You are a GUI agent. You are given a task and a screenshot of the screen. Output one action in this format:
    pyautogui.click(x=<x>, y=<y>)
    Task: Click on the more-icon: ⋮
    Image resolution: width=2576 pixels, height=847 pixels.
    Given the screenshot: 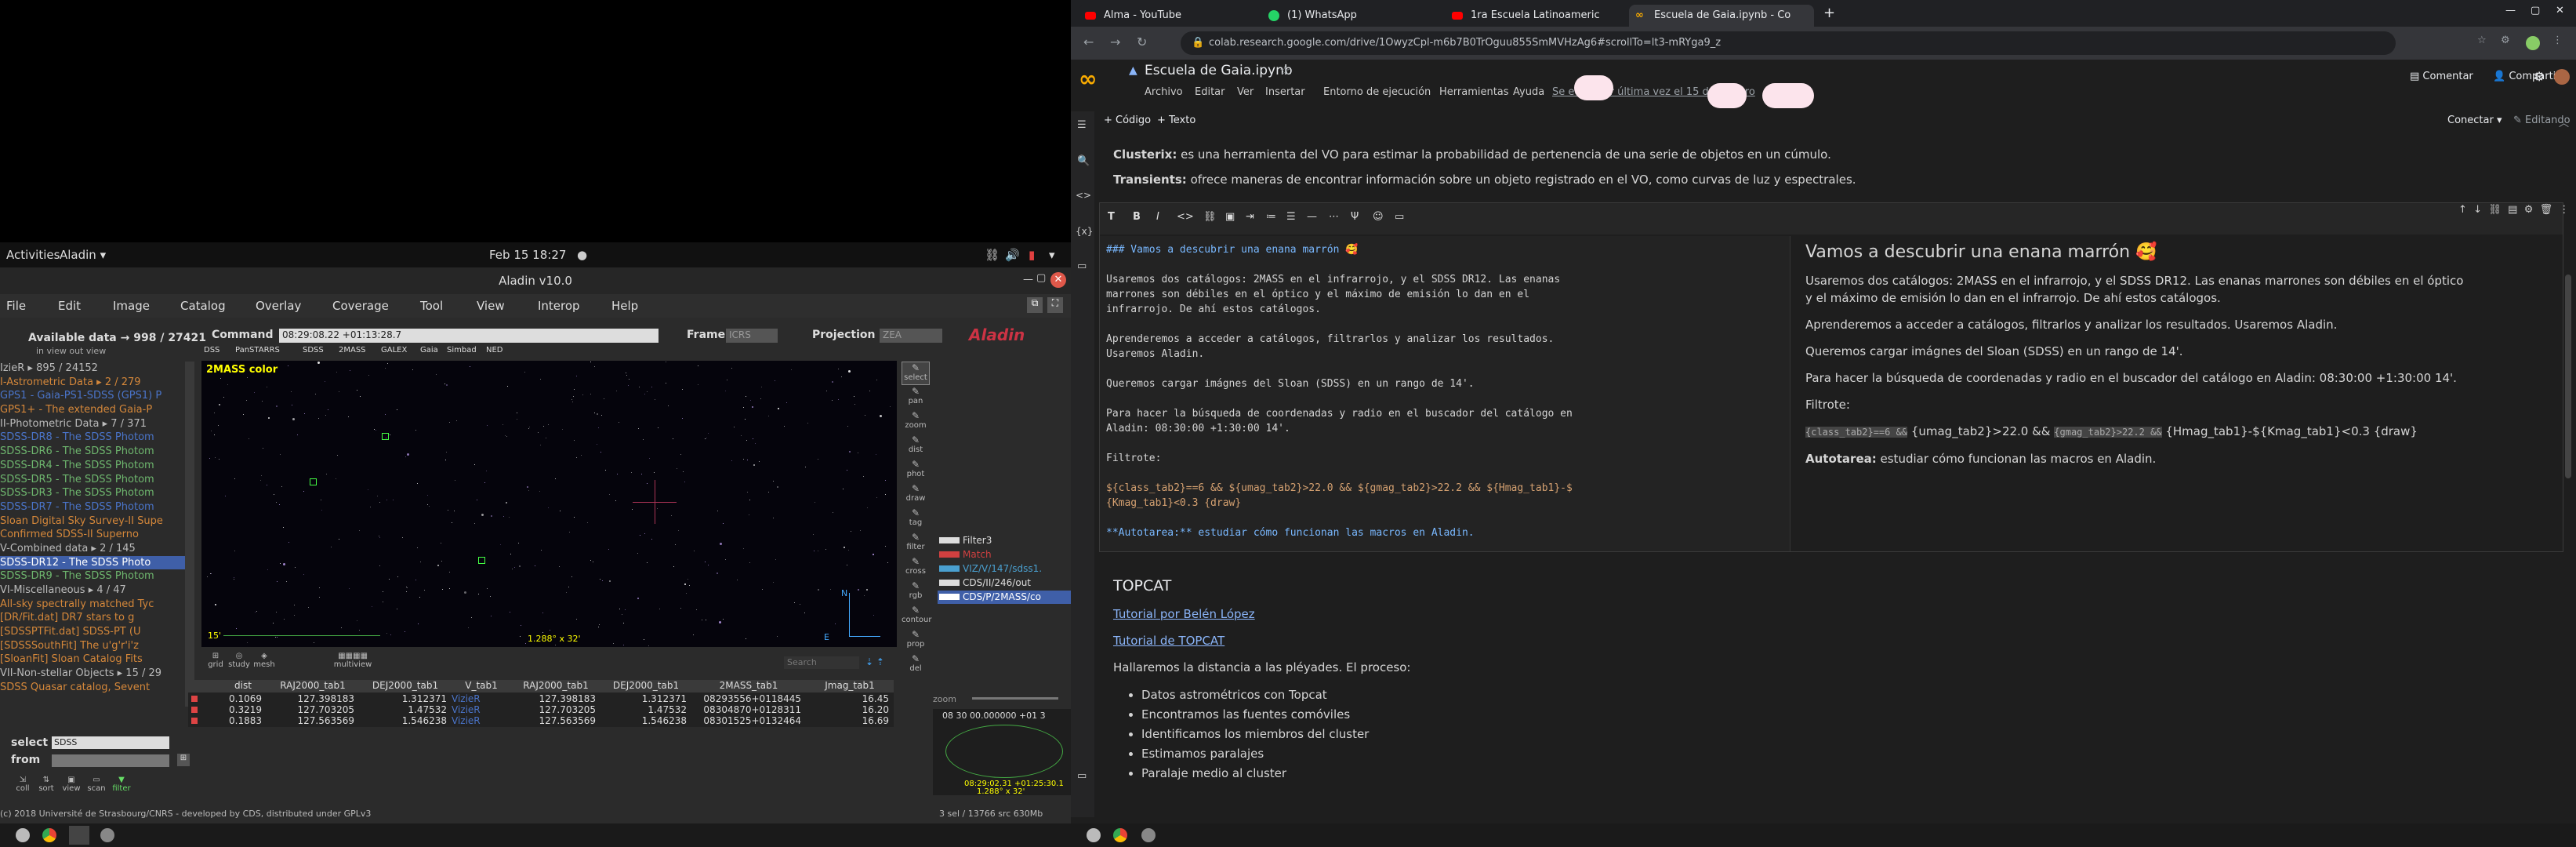 What is the action you would take?
    pyautogui.click(x=2564, y=210)
    